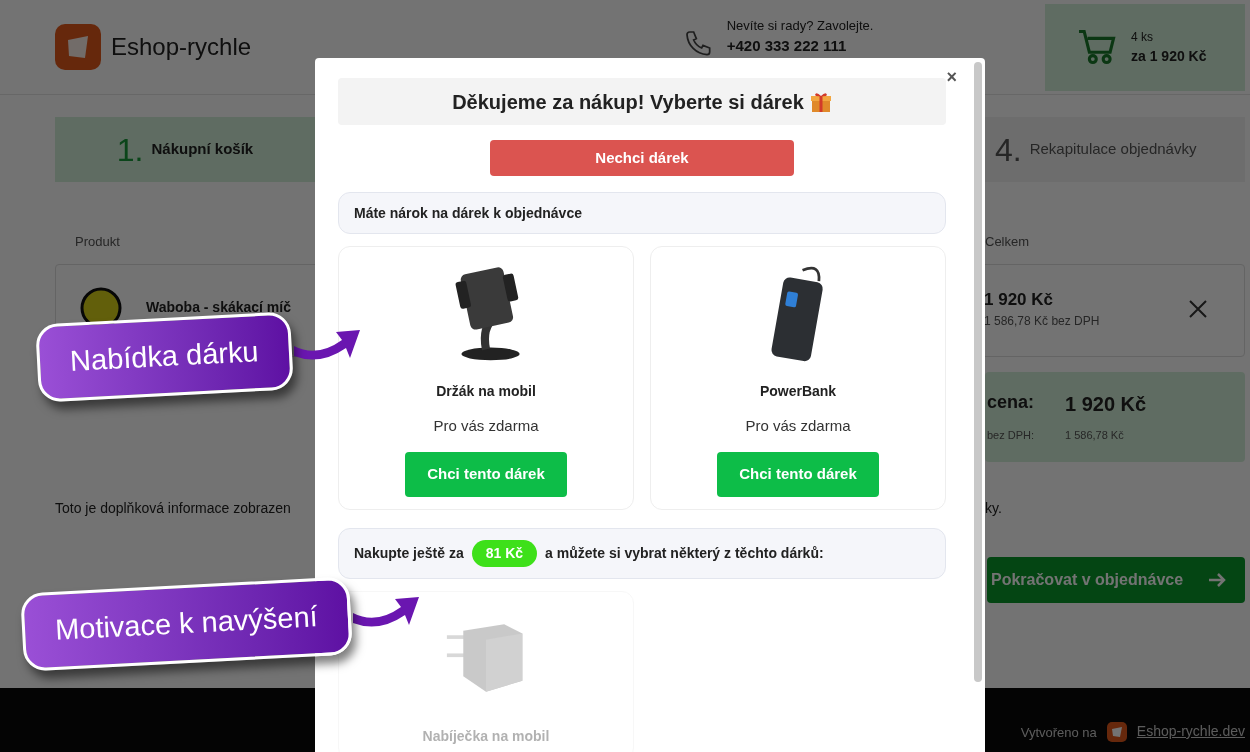 The image size is (1250, 752). I want to click on decline-gift-button: Nechci dárek, so click(642, 158).